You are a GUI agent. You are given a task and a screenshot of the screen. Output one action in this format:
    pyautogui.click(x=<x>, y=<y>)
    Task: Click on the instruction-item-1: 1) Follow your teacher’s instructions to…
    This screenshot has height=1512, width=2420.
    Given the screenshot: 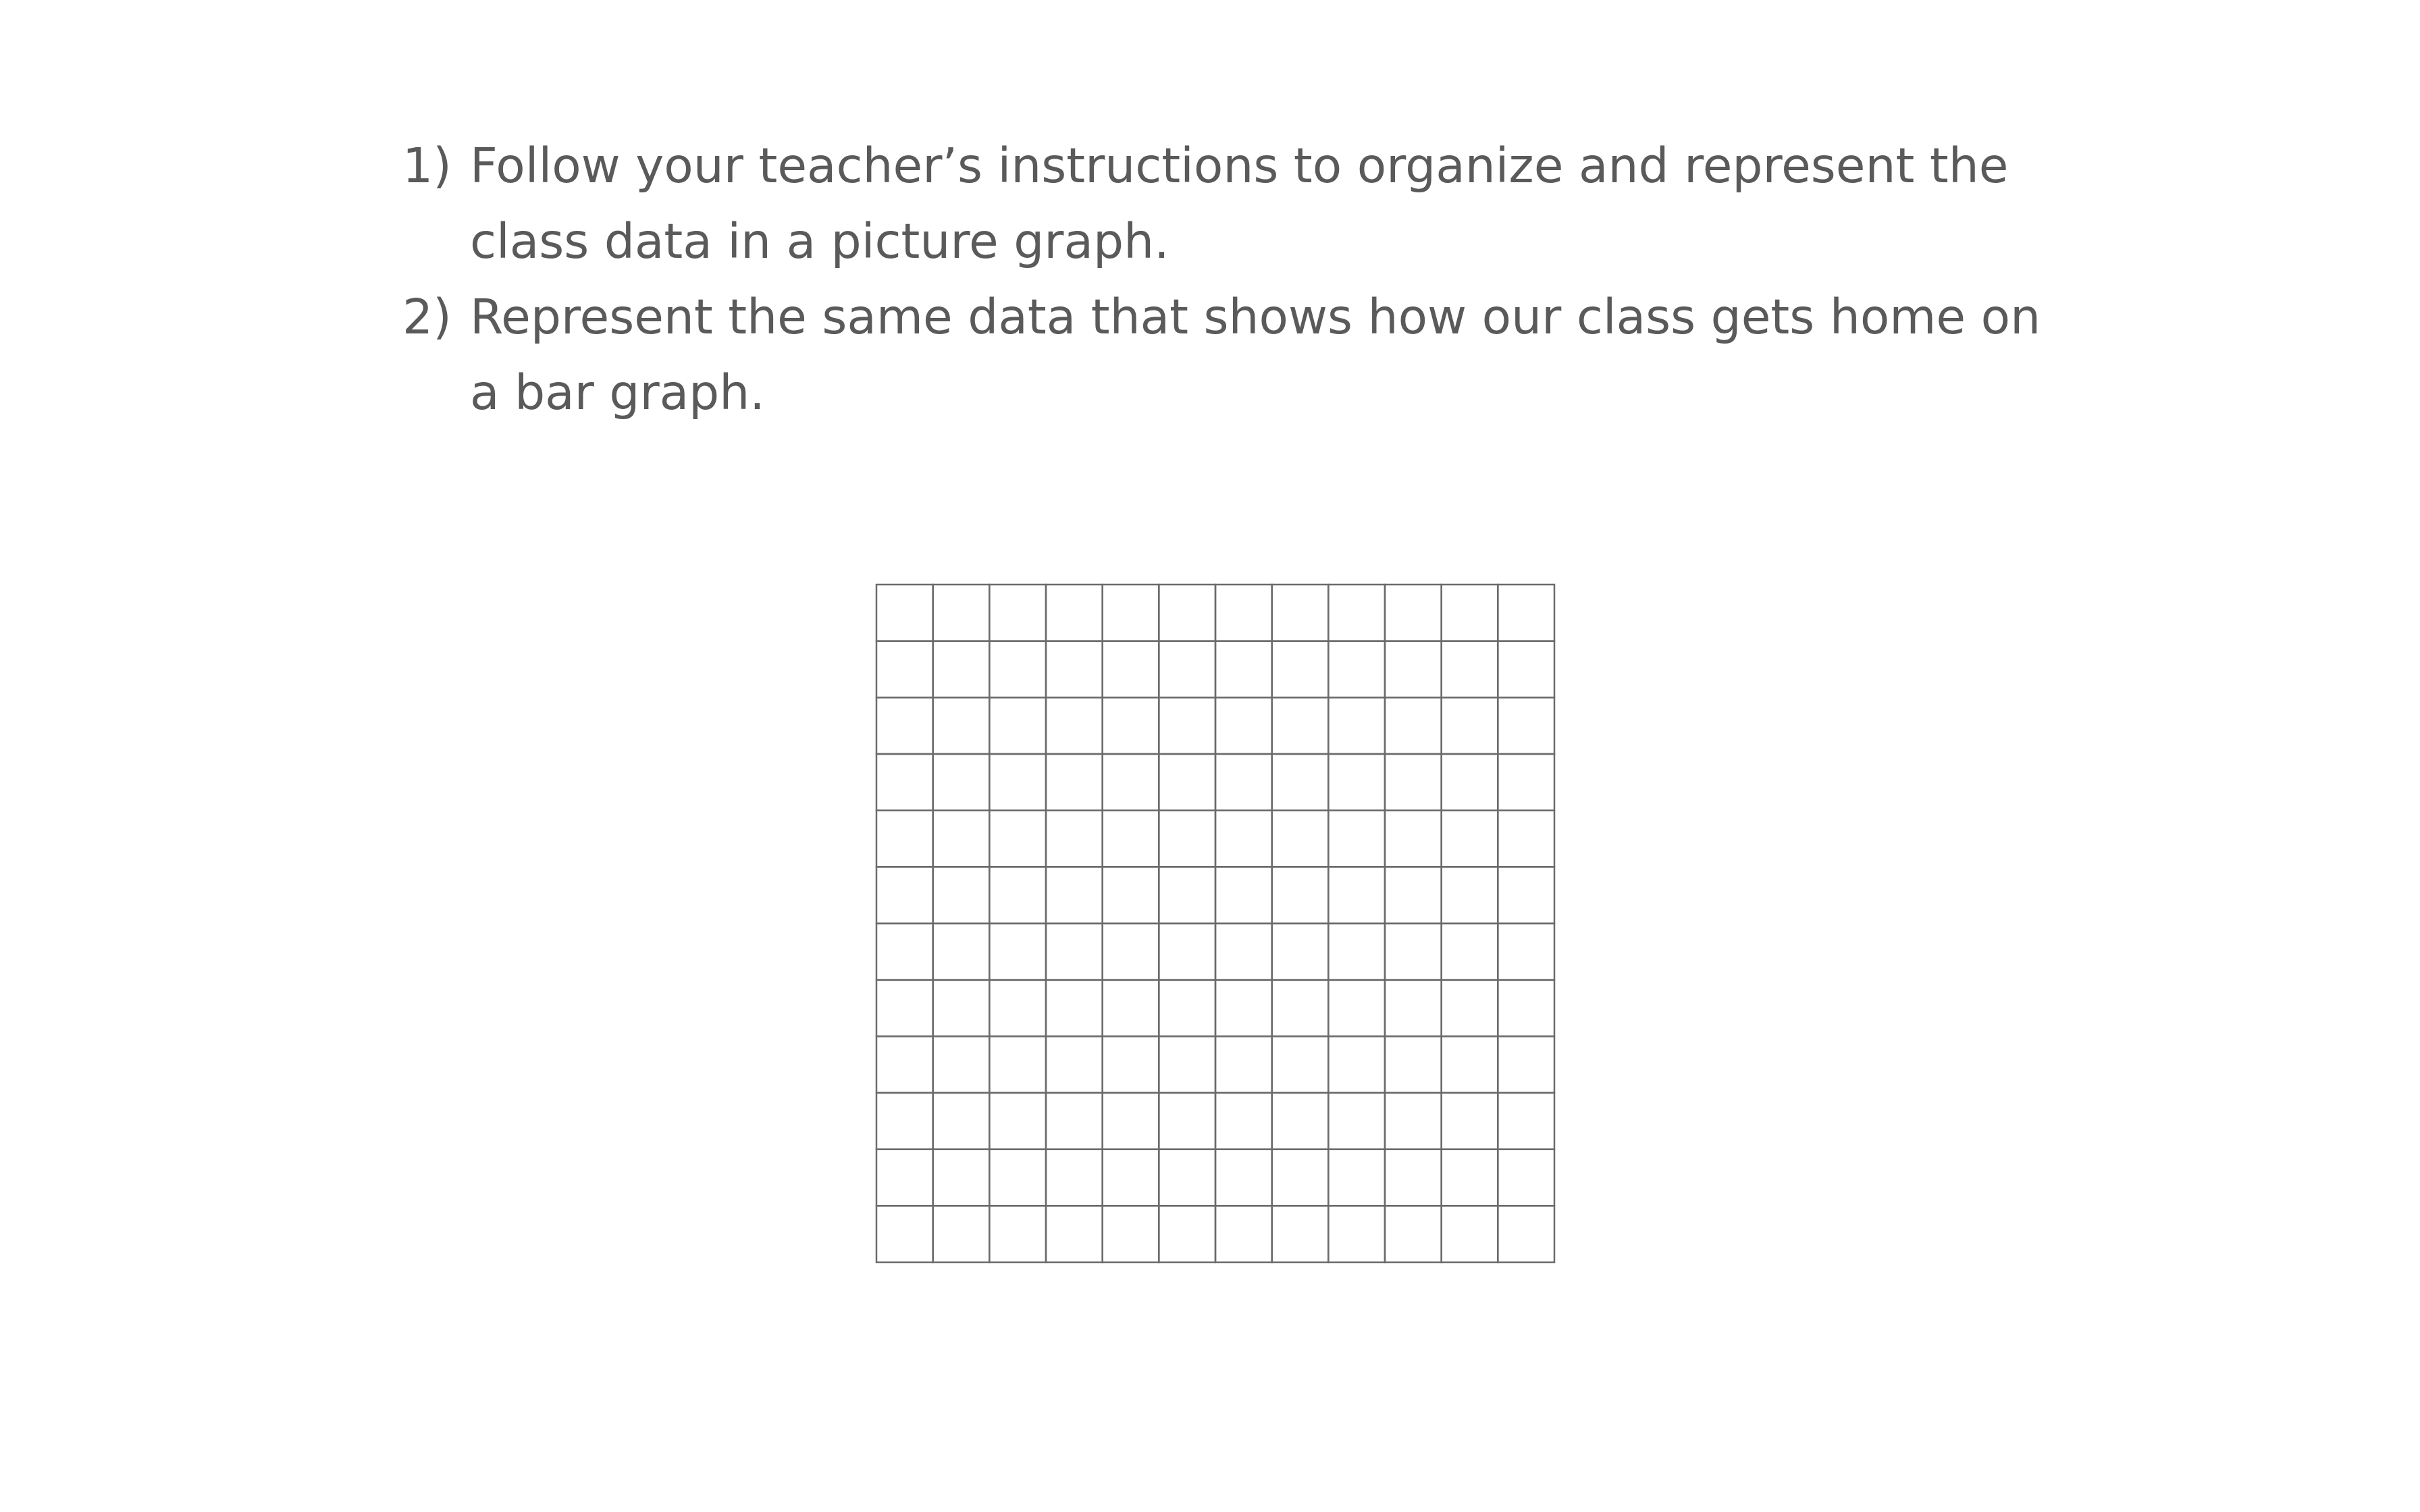 What is the action you would take?
    pyautogui.click(x=1246, y=203)
    